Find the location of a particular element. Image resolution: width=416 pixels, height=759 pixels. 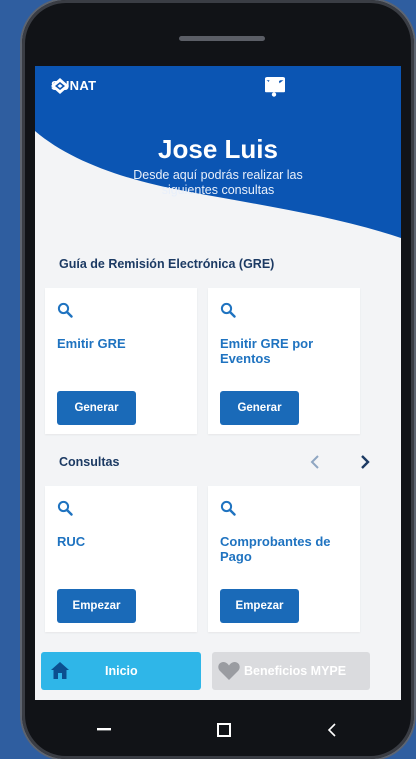

card-comprobantes-pago: Comprobantes de Pago Empezar is located at coordinates (284, 559).